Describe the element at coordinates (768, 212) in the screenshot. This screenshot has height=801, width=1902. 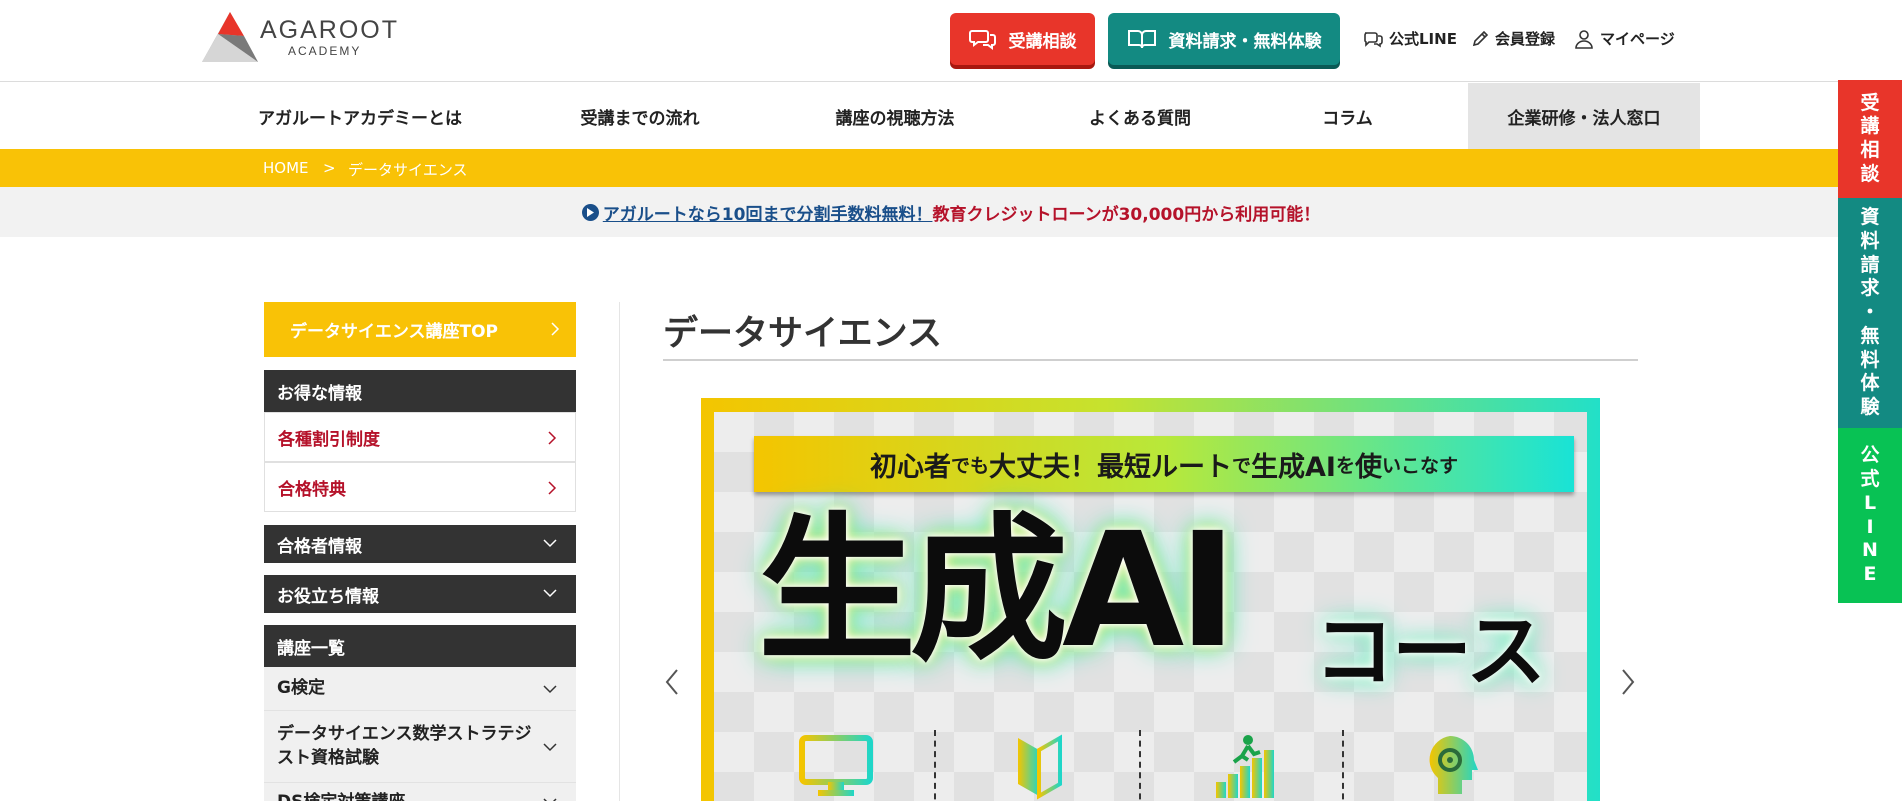
I see `installment-link: アガルートなら10回まで分割手数料無料！` at that location.